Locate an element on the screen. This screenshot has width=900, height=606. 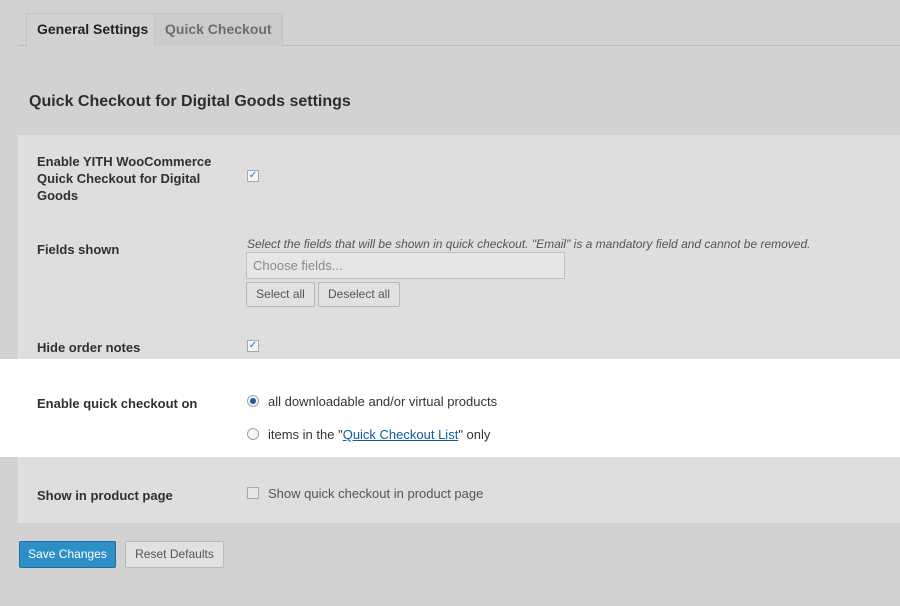
enable-label-line: Goods is located at coordinates (58, 195).